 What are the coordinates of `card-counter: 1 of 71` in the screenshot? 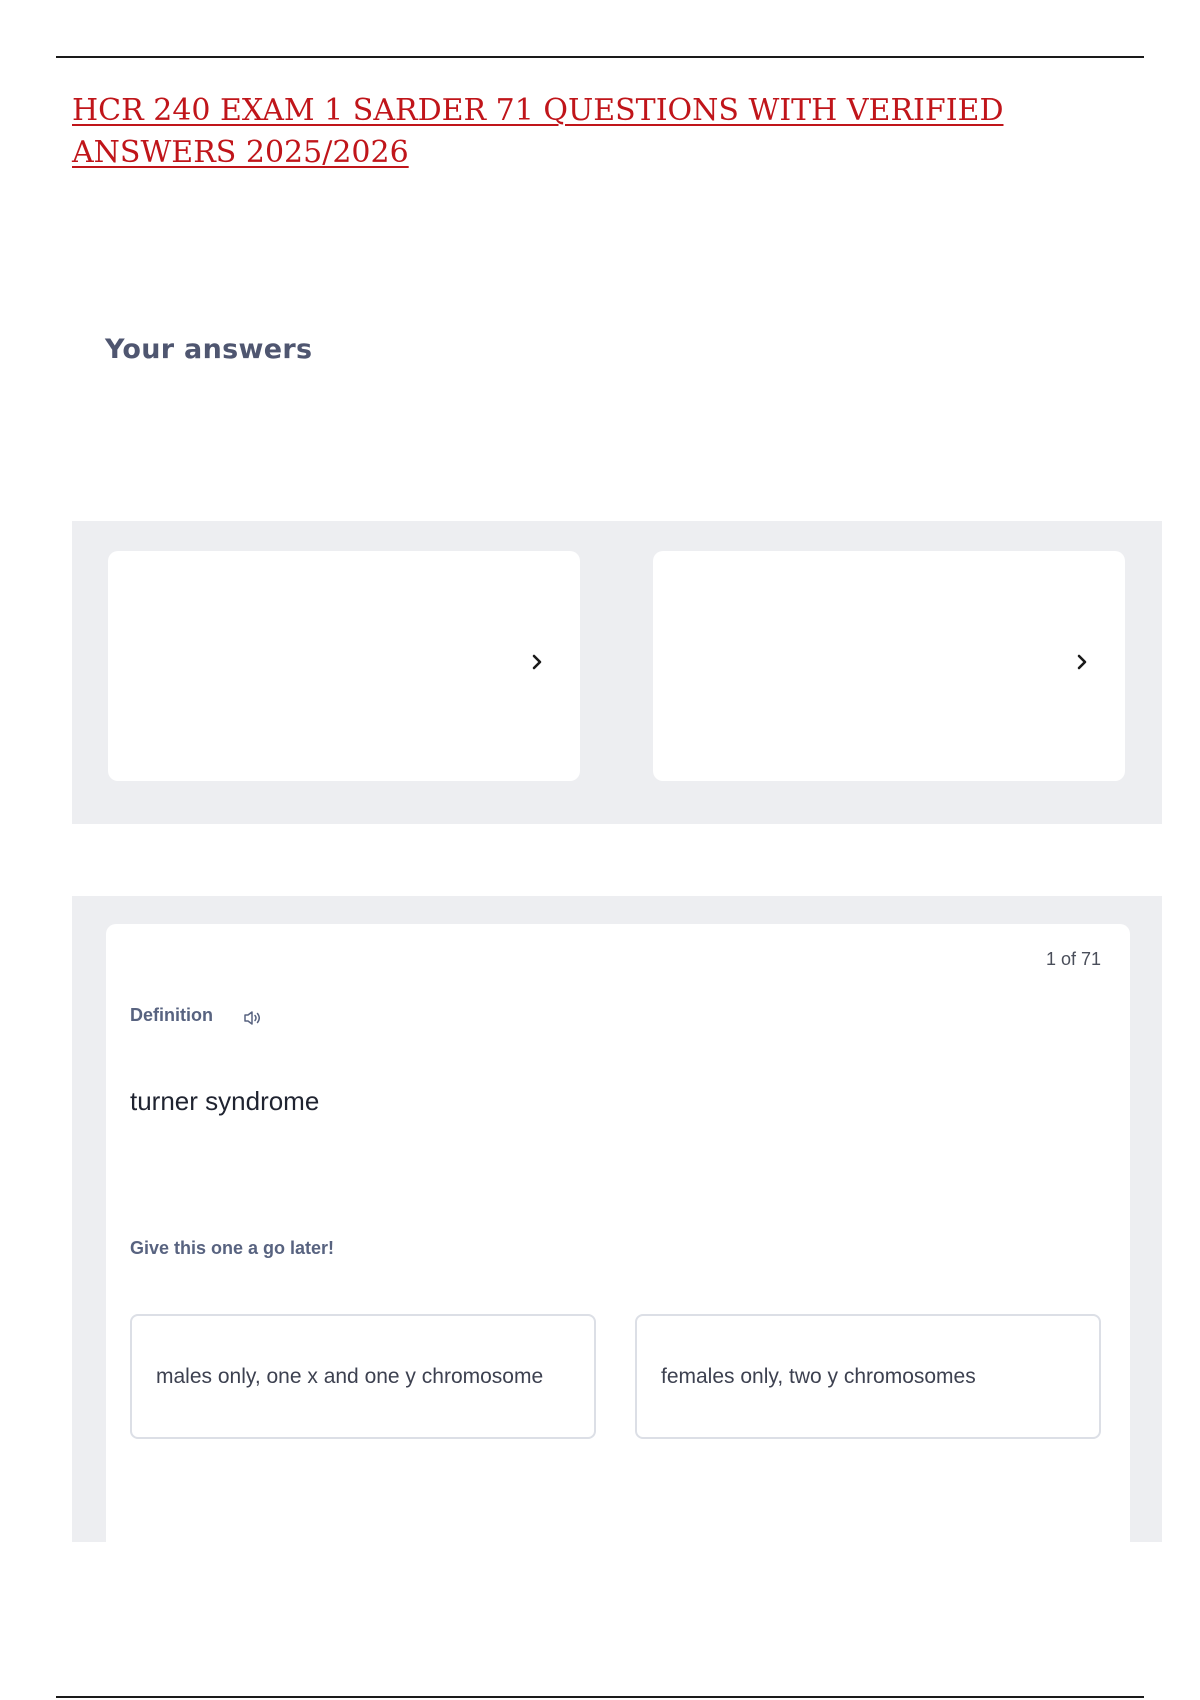 It's located at (1074, 959).